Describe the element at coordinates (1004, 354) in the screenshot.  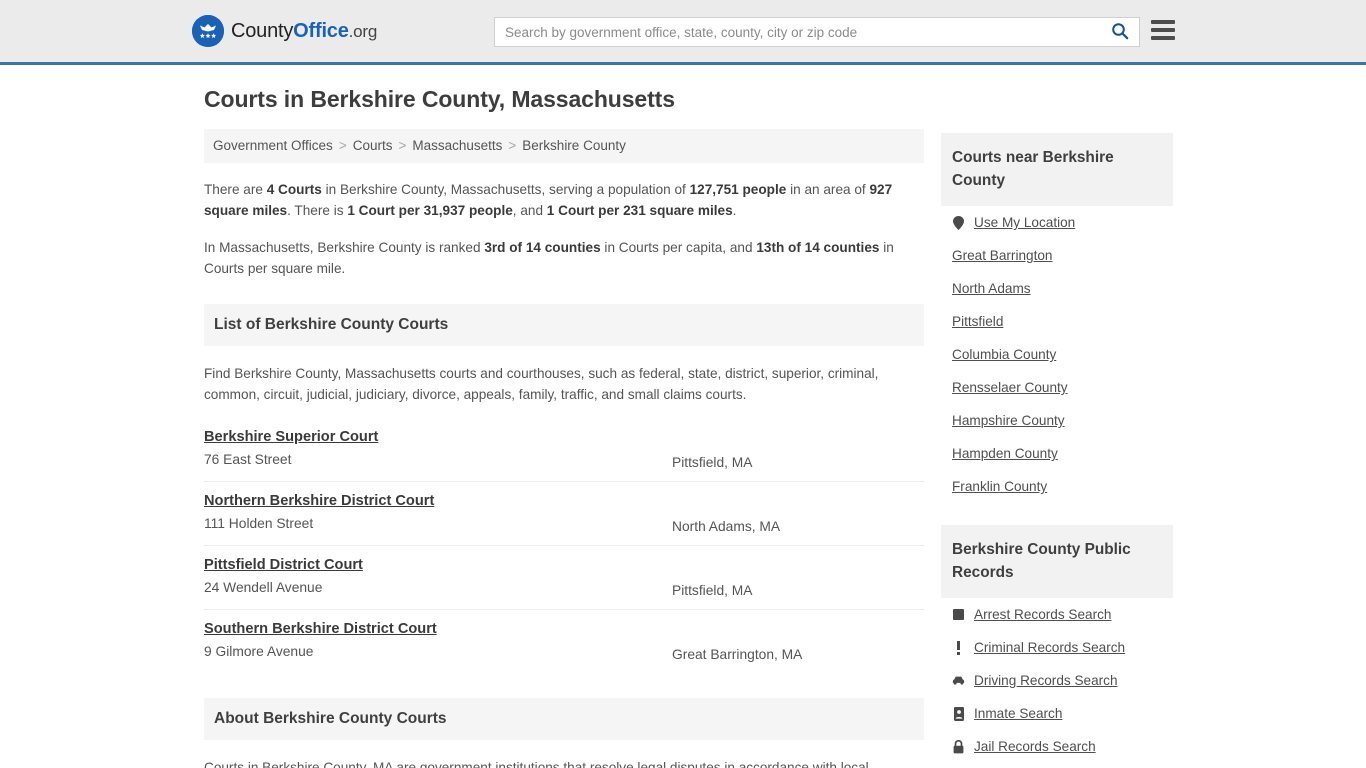
I see `sidebar-link-label: Columbia County` at that location.